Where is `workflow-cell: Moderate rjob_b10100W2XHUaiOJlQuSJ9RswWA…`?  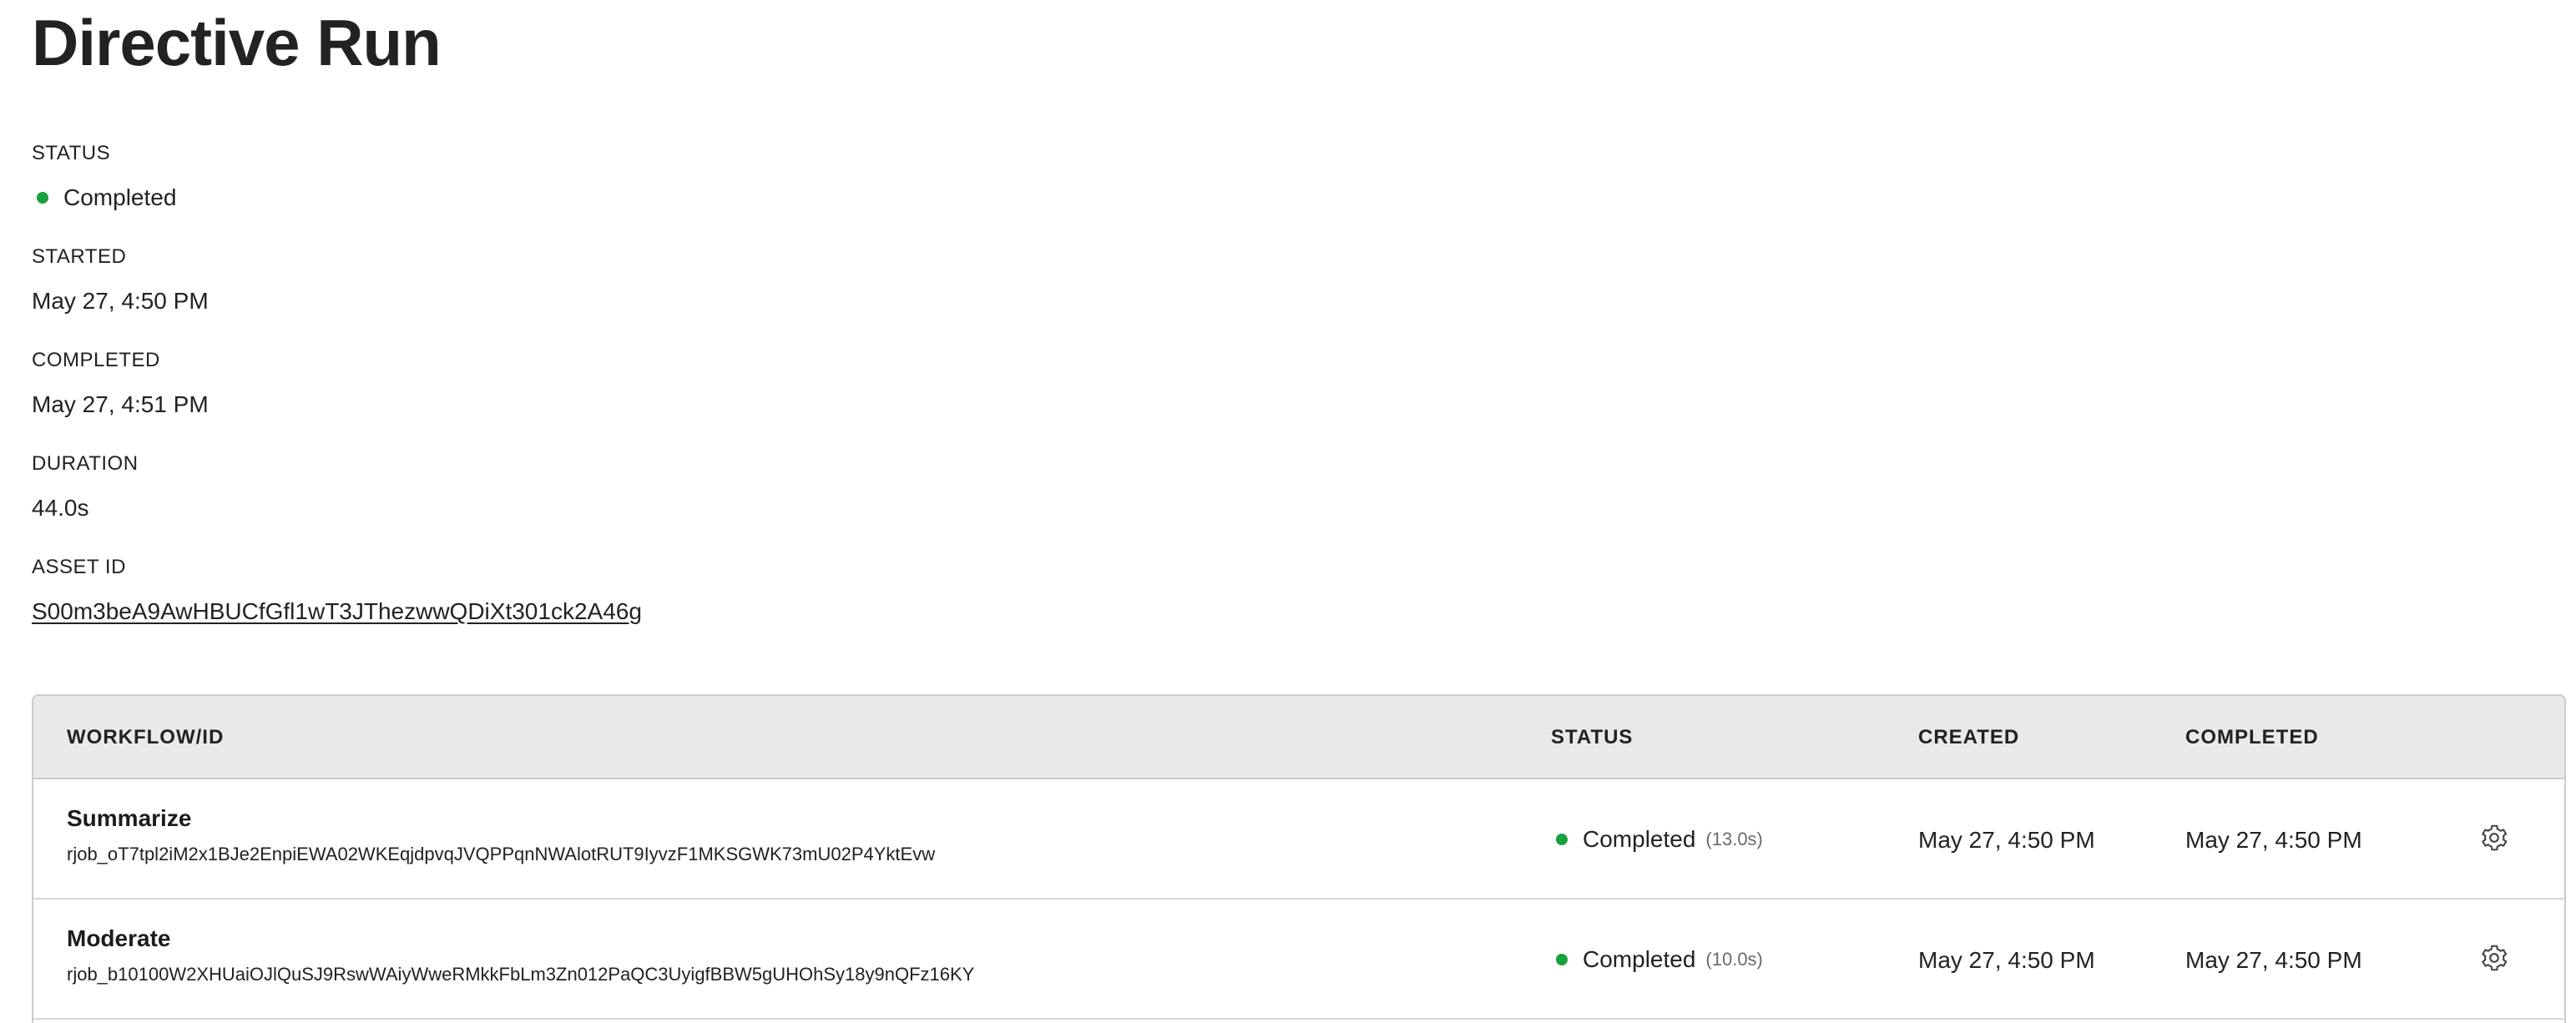 workflow-cell: Moderate rjob_b10100W2XHUaiOJlQuSJ9RswWA… is located at coordinates (520, 956).